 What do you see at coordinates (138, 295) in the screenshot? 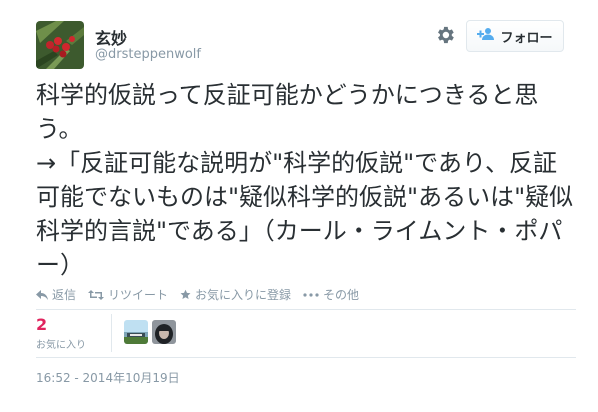
I see `retweet-label: リツイート` at bounding box center [138, 295].